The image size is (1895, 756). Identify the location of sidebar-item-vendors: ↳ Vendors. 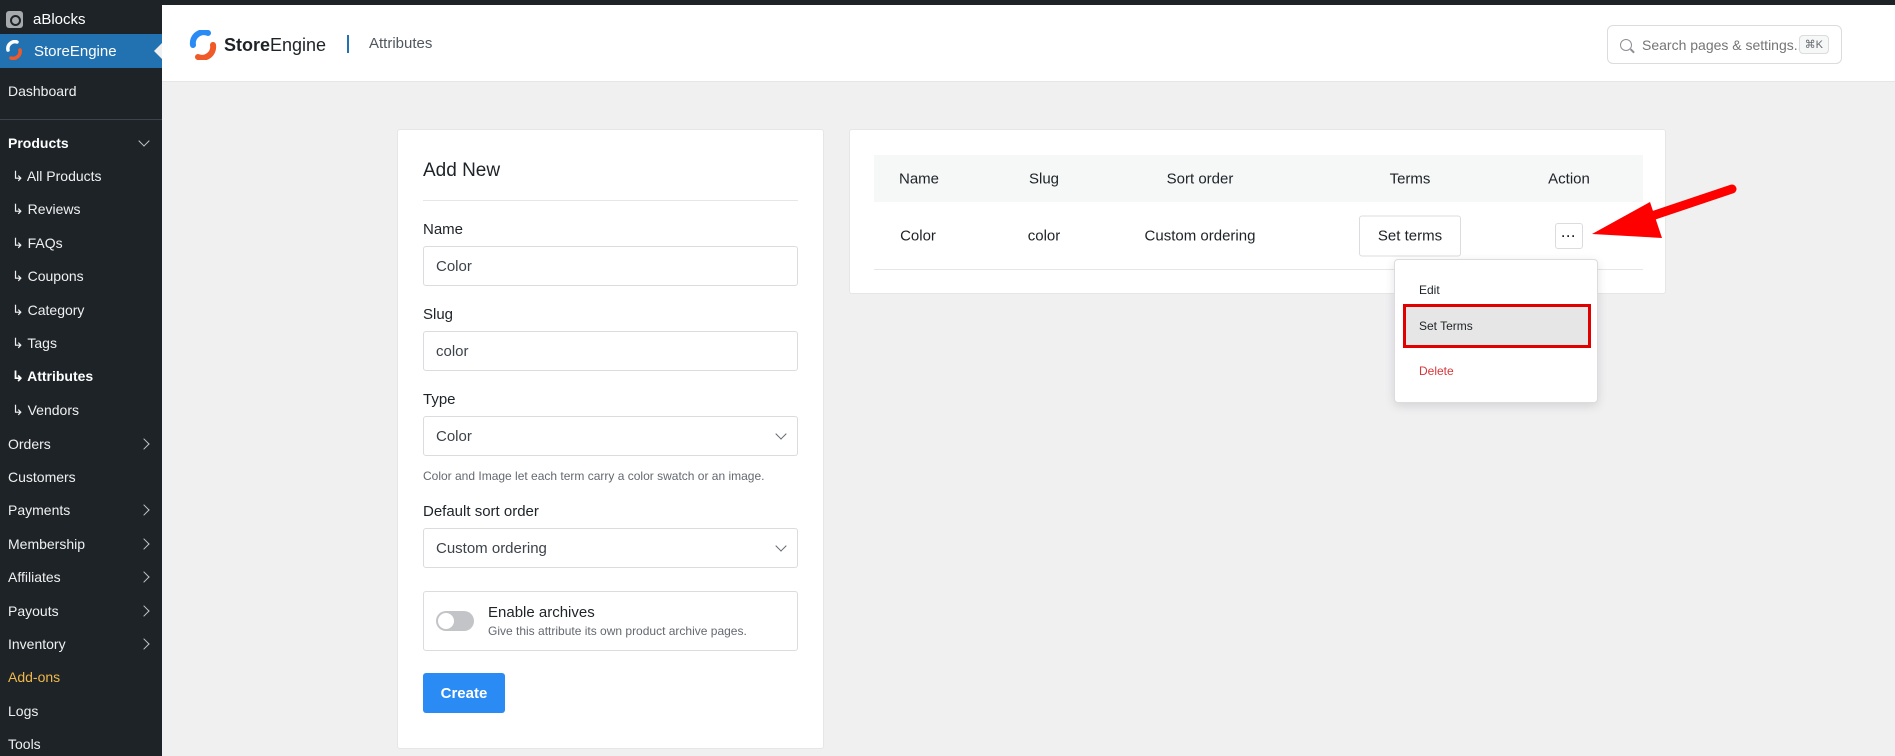
(81, 410).